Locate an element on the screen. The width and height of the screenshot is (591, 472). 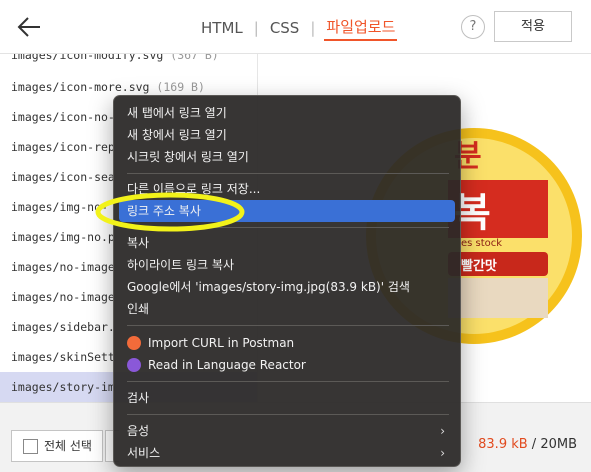
editor-tabs: HTML | CSS | 파일업로드 is located at coordinates (298, 28).